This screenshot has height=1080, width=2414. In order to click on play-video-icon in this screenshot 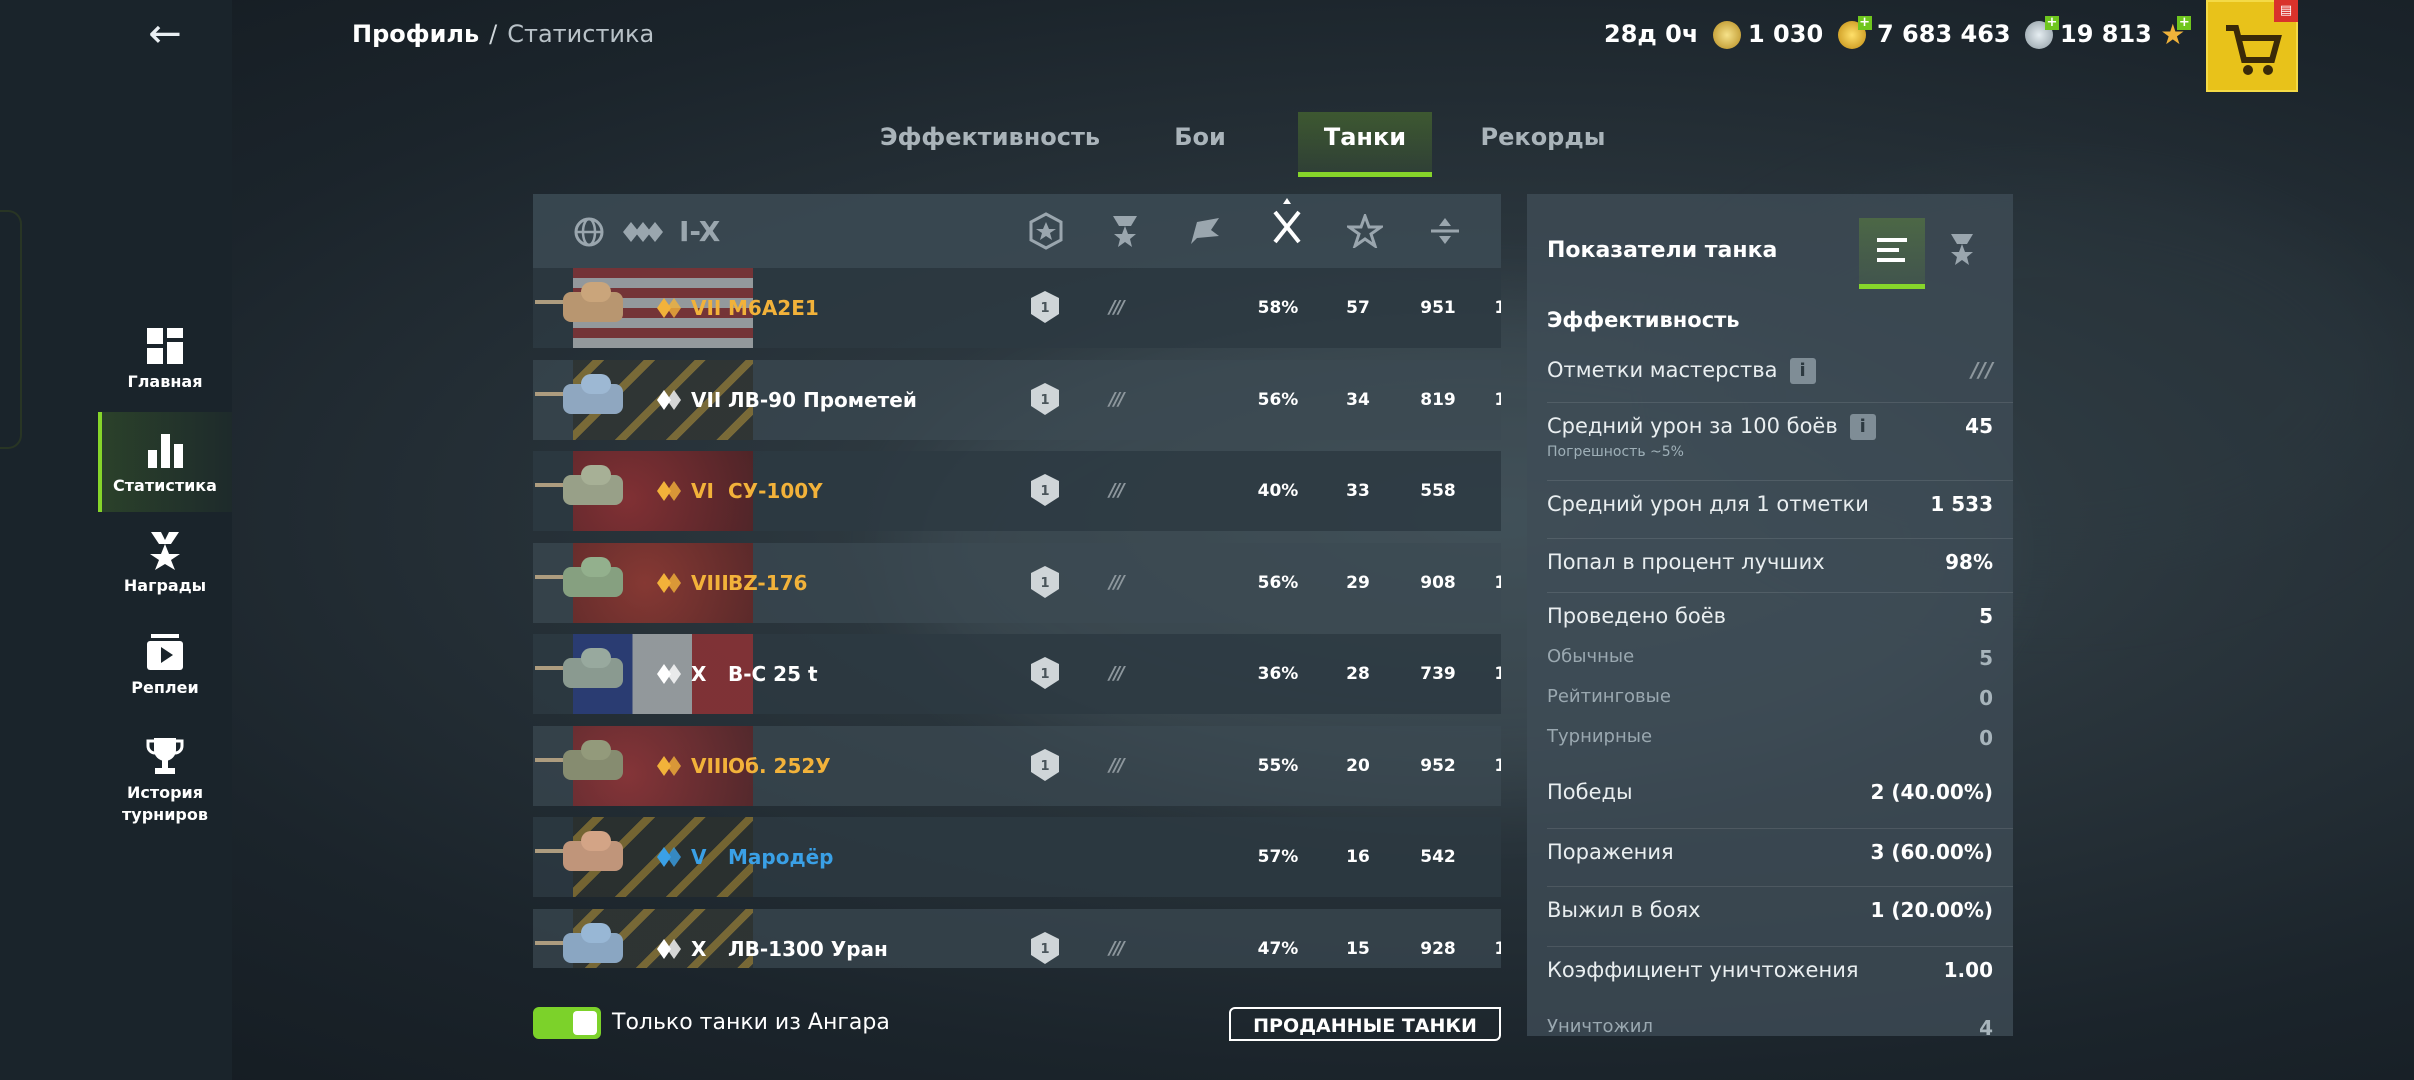, I will do `click(165, 652)`.